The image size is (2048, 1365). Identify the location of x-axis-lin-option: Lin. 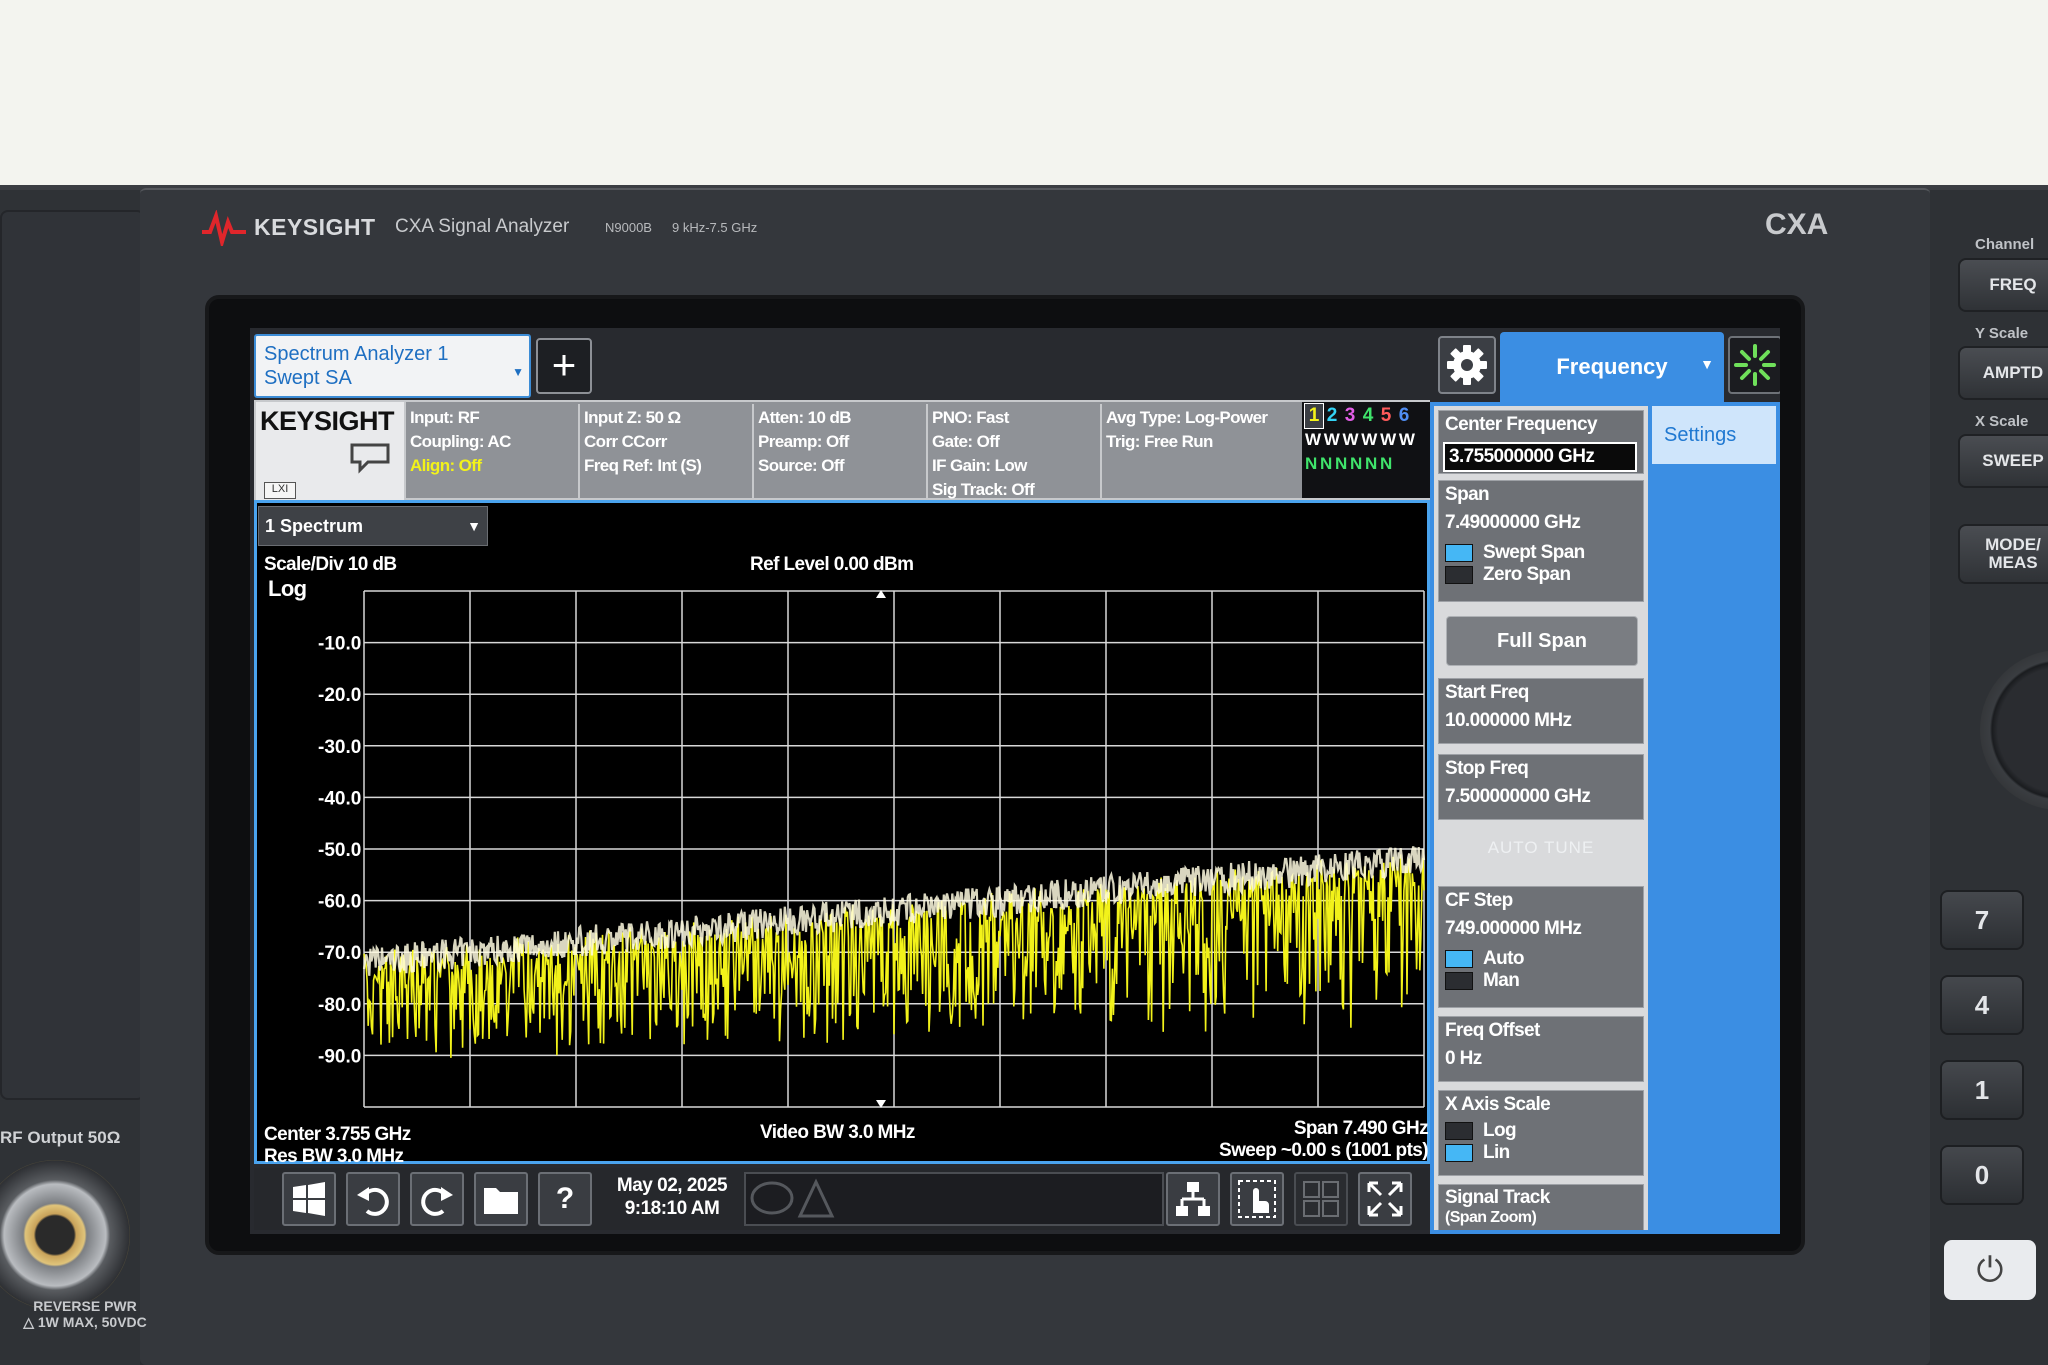
(1541, 1153).